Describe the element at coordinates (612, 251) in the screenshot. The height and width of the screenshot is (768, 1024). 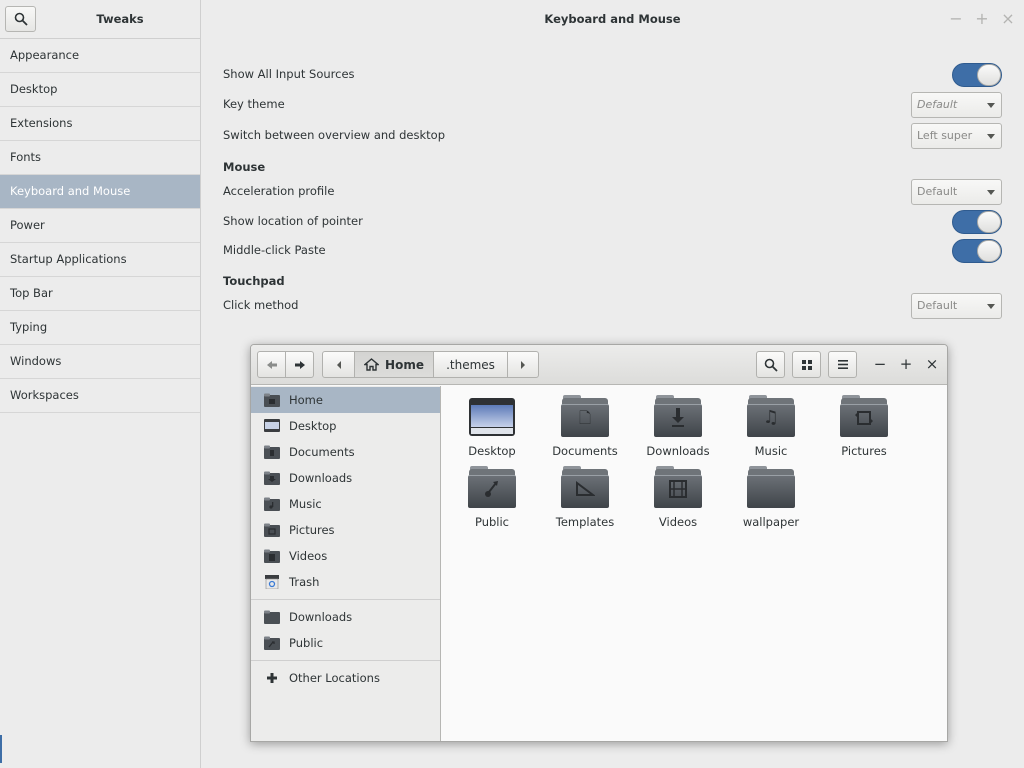
I see `setting-middle-click-paste: Middle-click Paste` at that location.